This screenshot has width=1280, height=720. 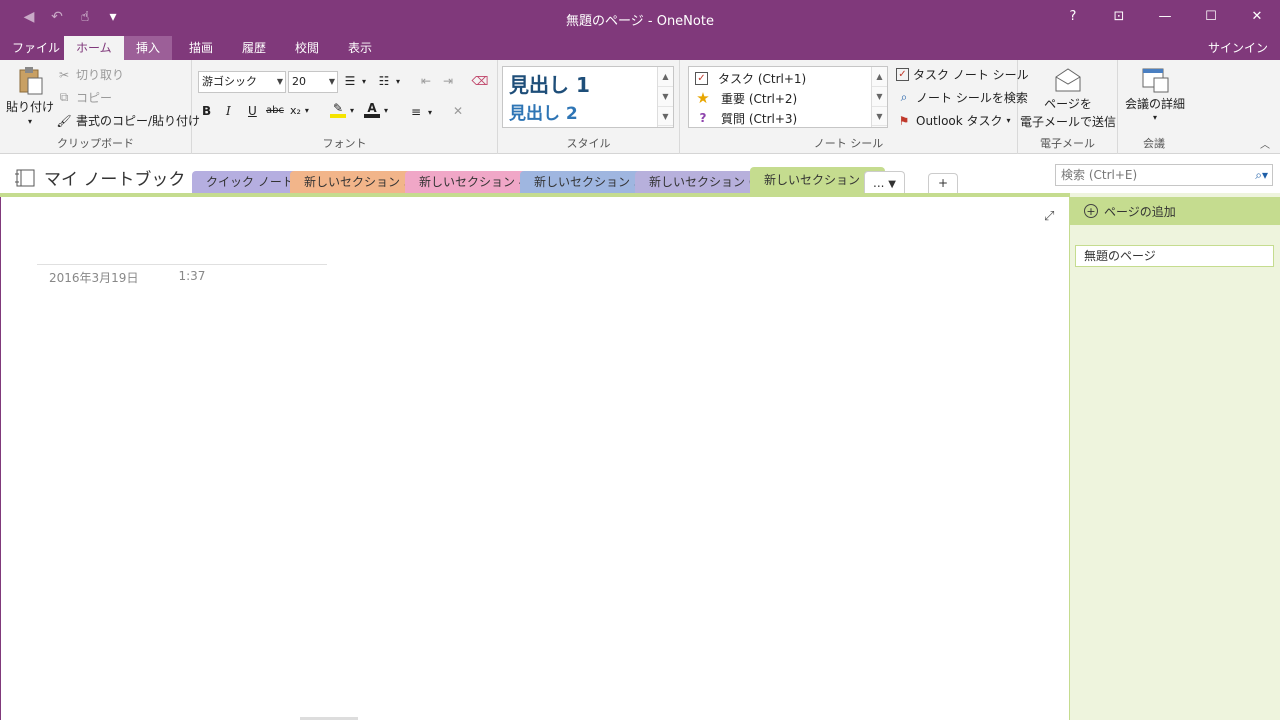 I want to click on title-bar: ◀ ↶ ☝ ▾ 無題のページ - OneNote ? ⊡ — ☐ ✕, so click(x=640, y=18).